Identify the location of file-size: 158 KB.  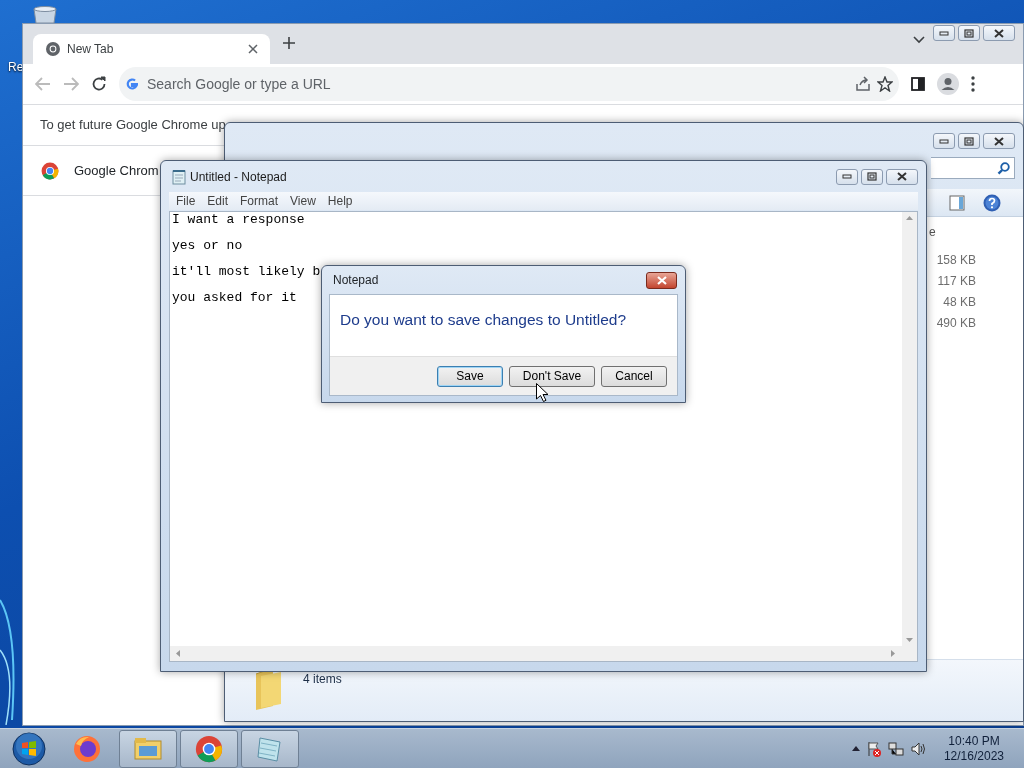
(956, 260).